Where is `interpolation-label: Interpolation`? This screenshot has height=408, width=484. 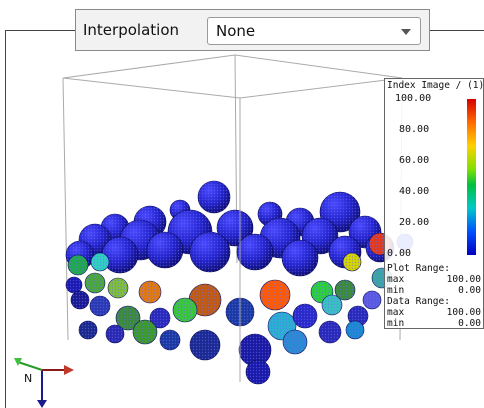
interpolation-label: Interpolation is located at coordinates (131, 30).